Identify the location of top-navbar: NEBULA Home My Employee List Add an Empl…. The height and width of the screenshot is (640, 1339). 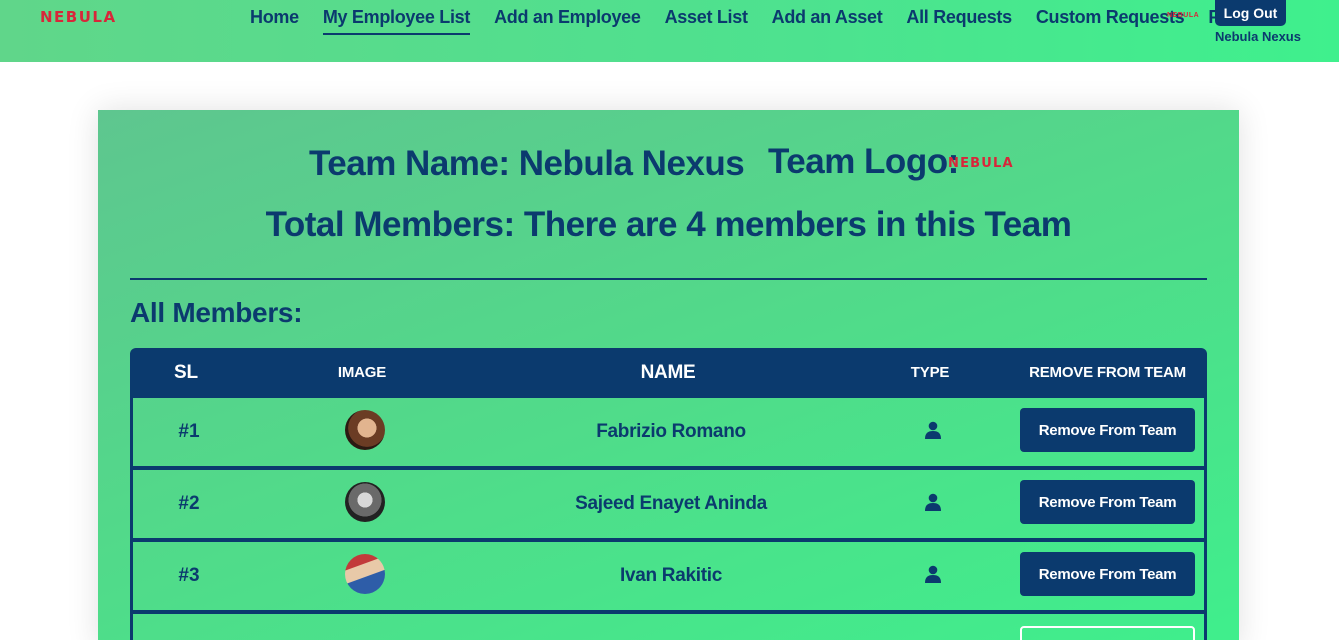
(669, 31).